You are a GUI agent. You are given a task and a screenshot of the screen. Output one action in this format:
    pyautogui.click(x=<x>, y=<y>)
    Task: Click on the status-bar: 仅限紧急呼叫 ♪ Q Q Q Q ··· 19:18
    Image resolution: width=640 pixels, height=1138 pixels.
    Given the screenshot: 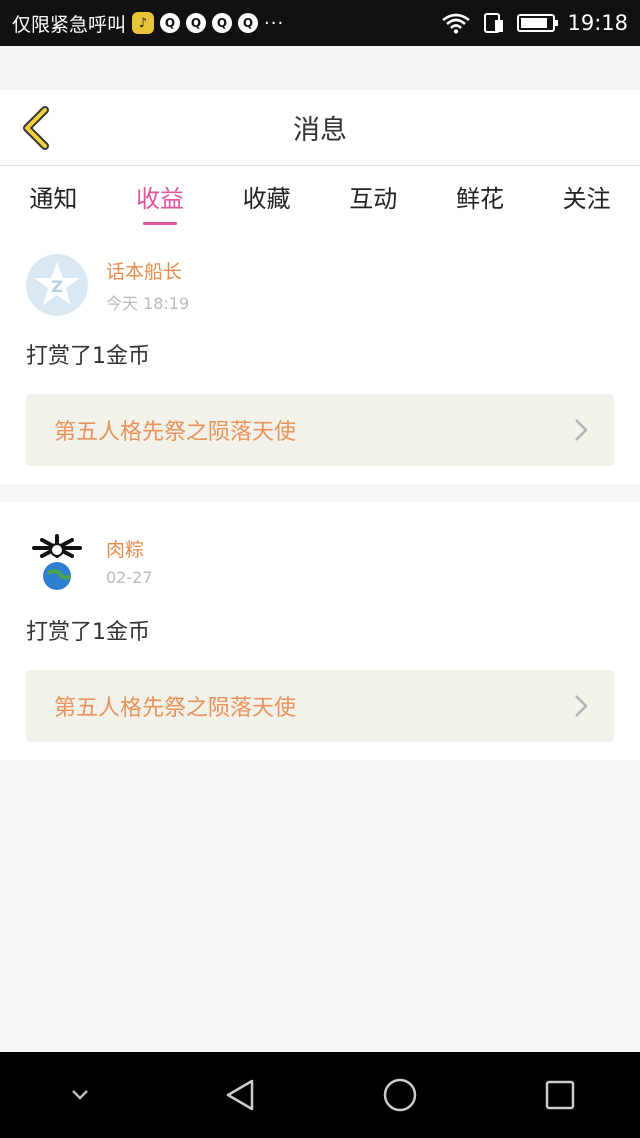 What is the action you would take?
    pyautogui.click(x=320, y=23)
    